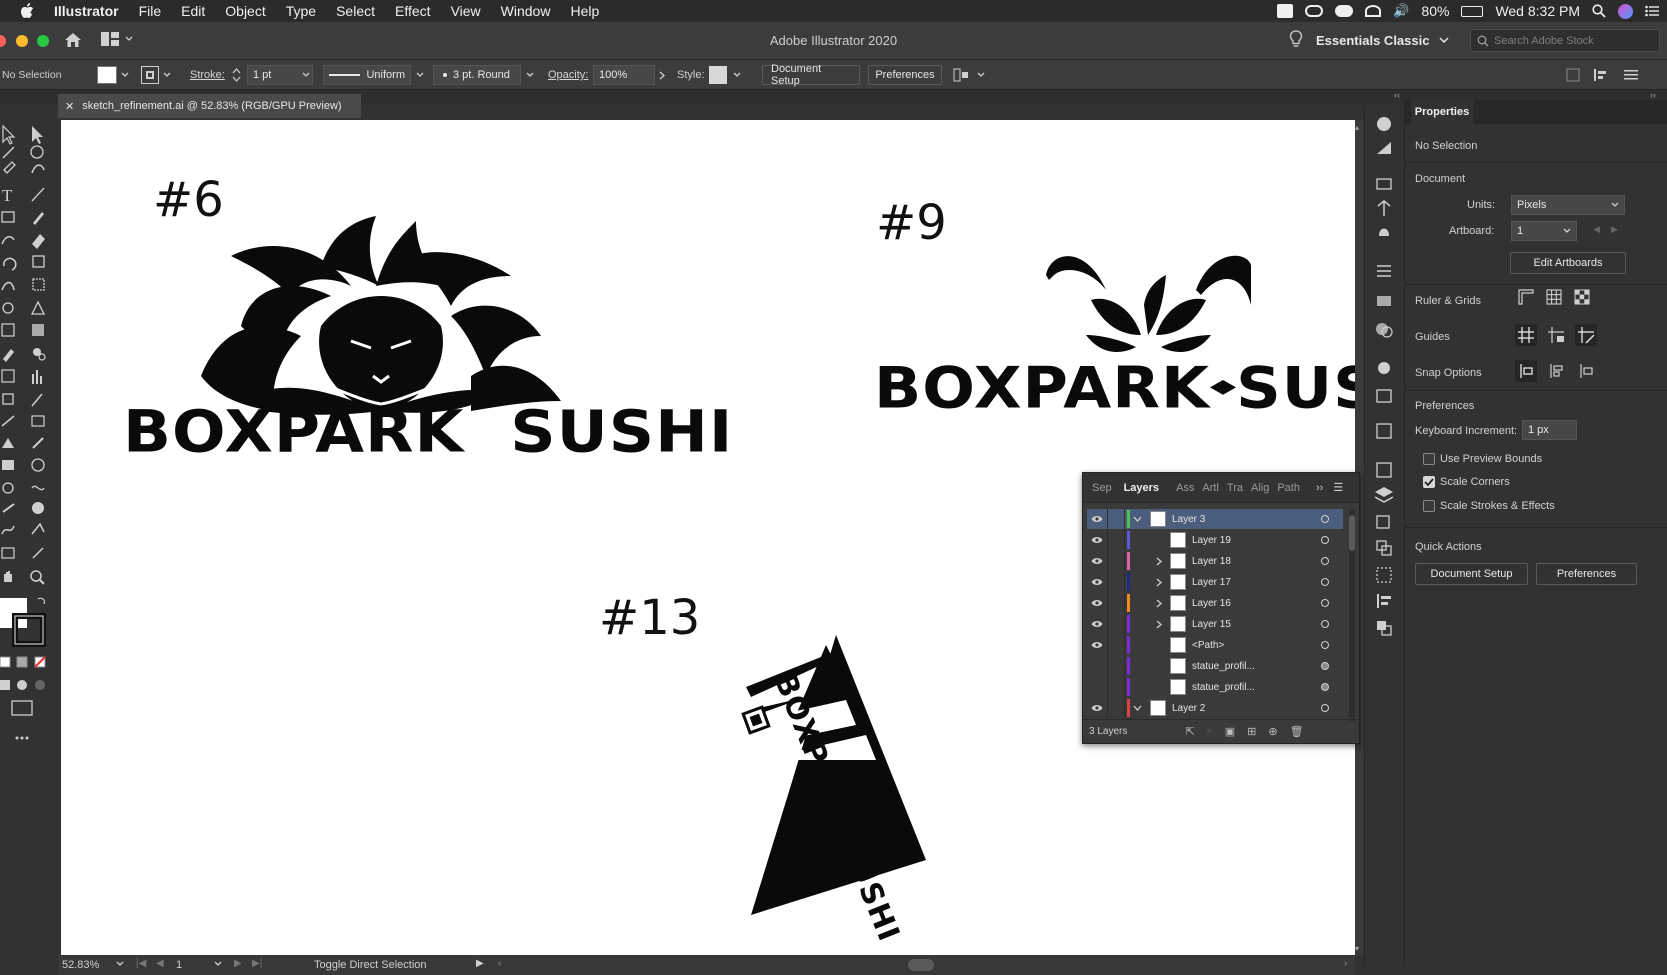  What do you see at coordinates (1246, 519) in the screenshot?
I see `layer-name: Layer 3` at bounding box center [1246, 519].